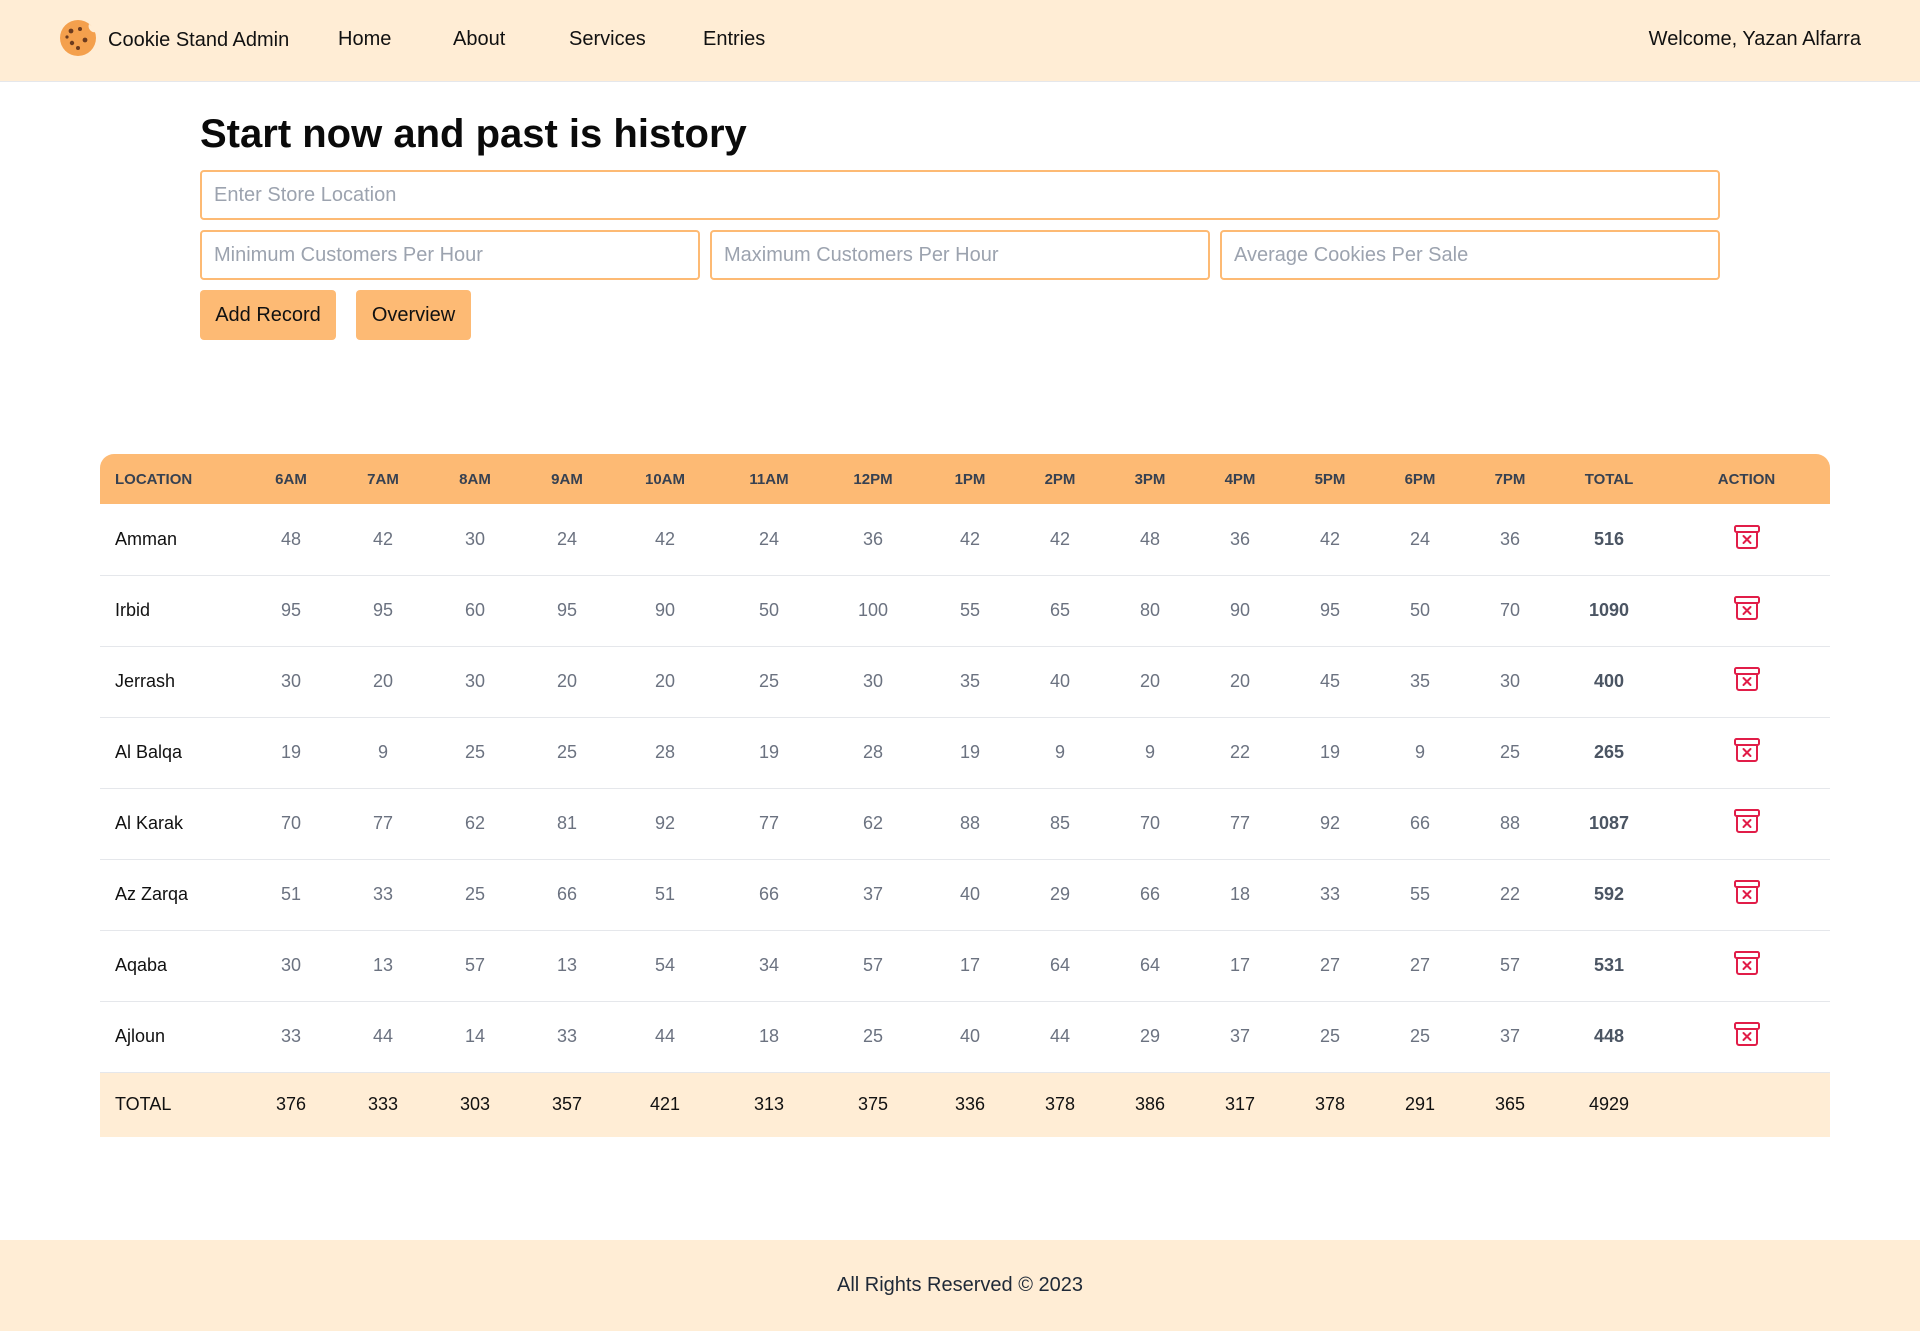 The image size is (1920, 1331). What do you see at coordinates (143, 1104) in the screenshot?
I see `totals-label: TOTAL` at bounding box center [143, 1104].